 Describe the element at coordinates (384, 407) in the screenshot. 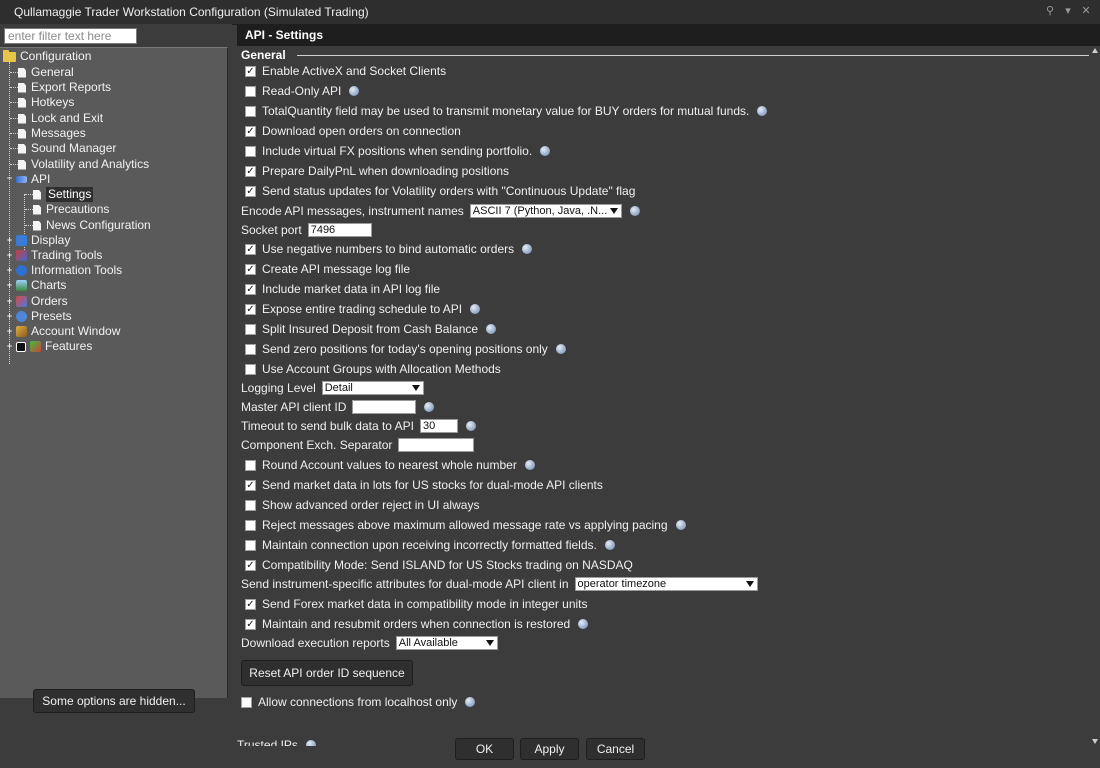

I see `master-client-id-input` at that location.